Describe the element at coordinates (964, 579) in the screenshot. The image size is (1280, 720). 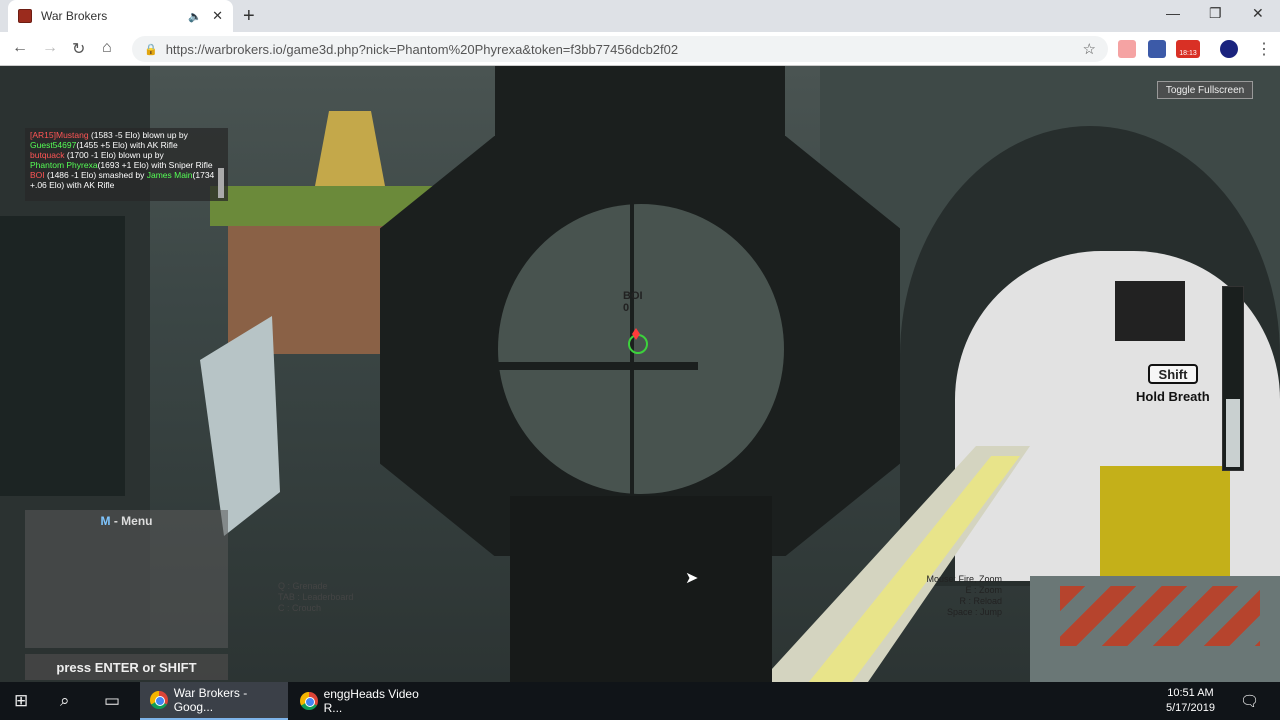
I see `control-hint-line: Mouse: Fire, Zoom` at that location.